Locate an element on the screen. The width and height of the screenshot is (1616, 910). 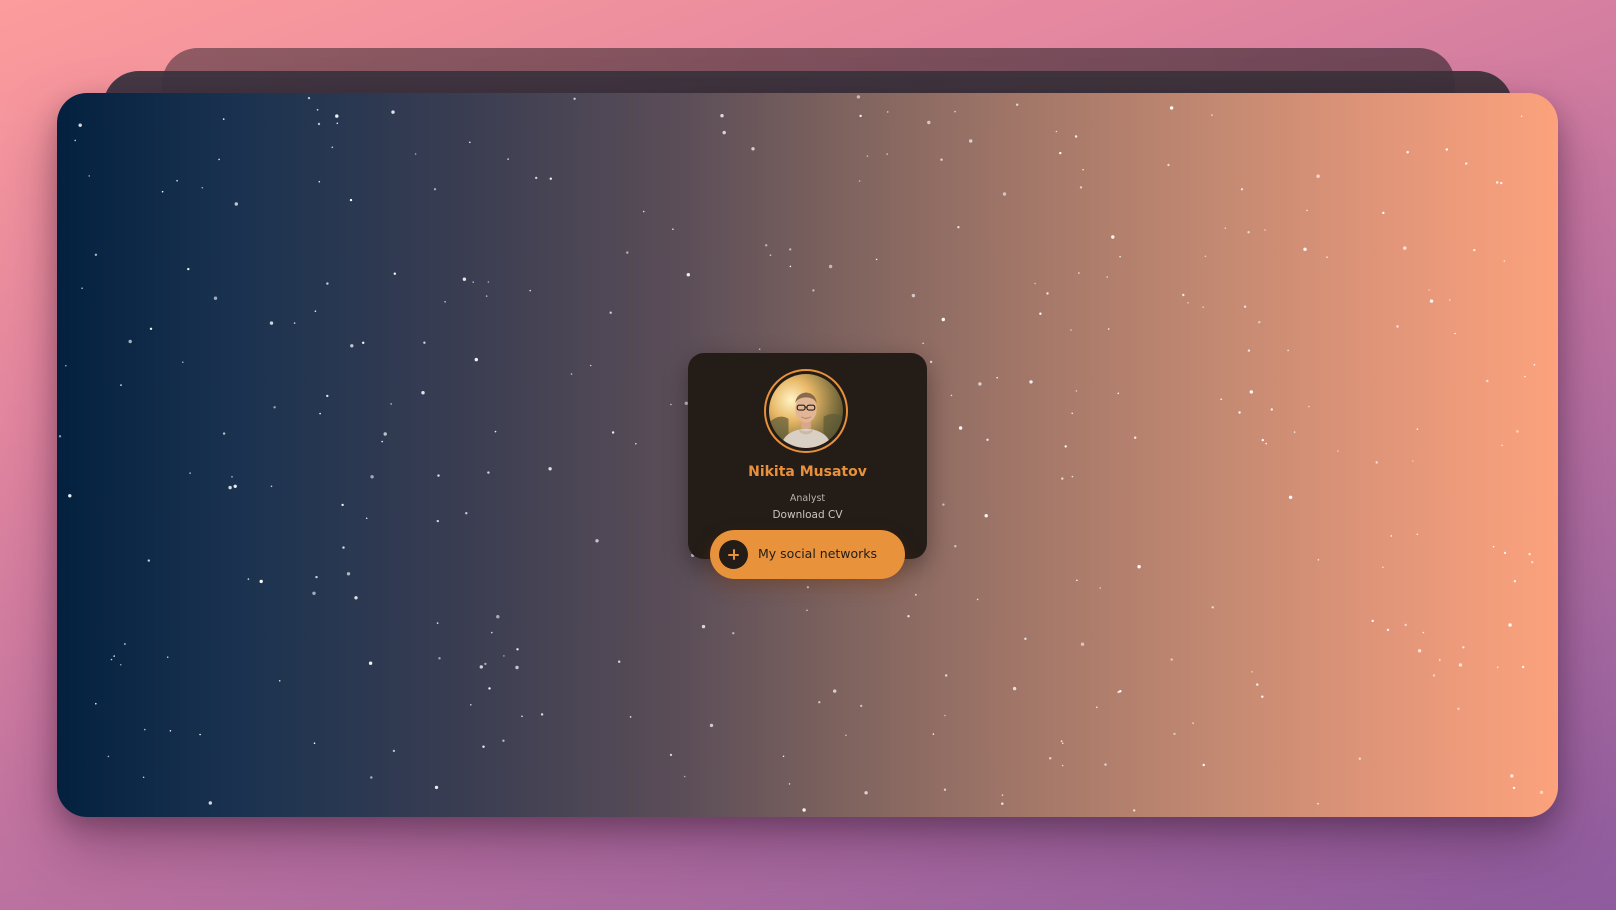
social-networks-button: My social networks is located at coordinates (807, 554).